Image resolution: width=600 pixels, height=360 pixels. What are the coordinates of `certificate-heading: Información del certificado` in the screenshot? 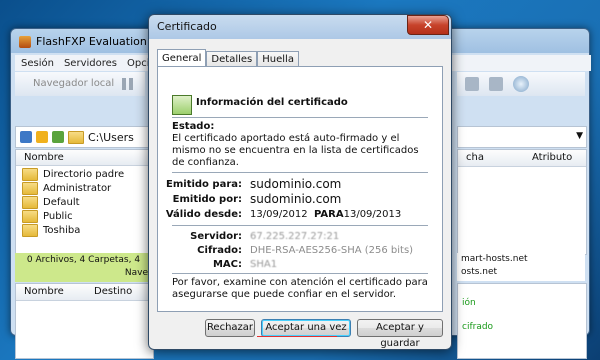 It's located at (272, 102).